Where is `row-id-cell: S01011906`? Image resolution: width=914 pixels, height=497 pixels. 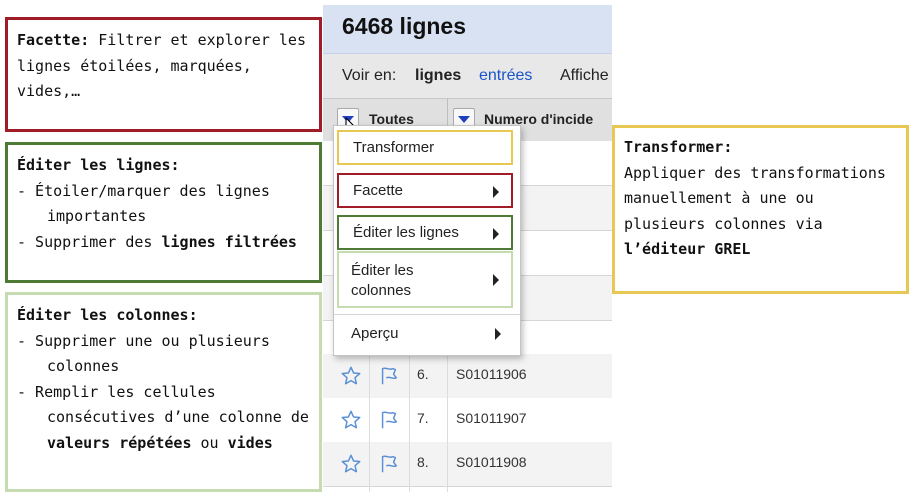 row-id-cell: S01011906 is located at coordinates (491, 374).